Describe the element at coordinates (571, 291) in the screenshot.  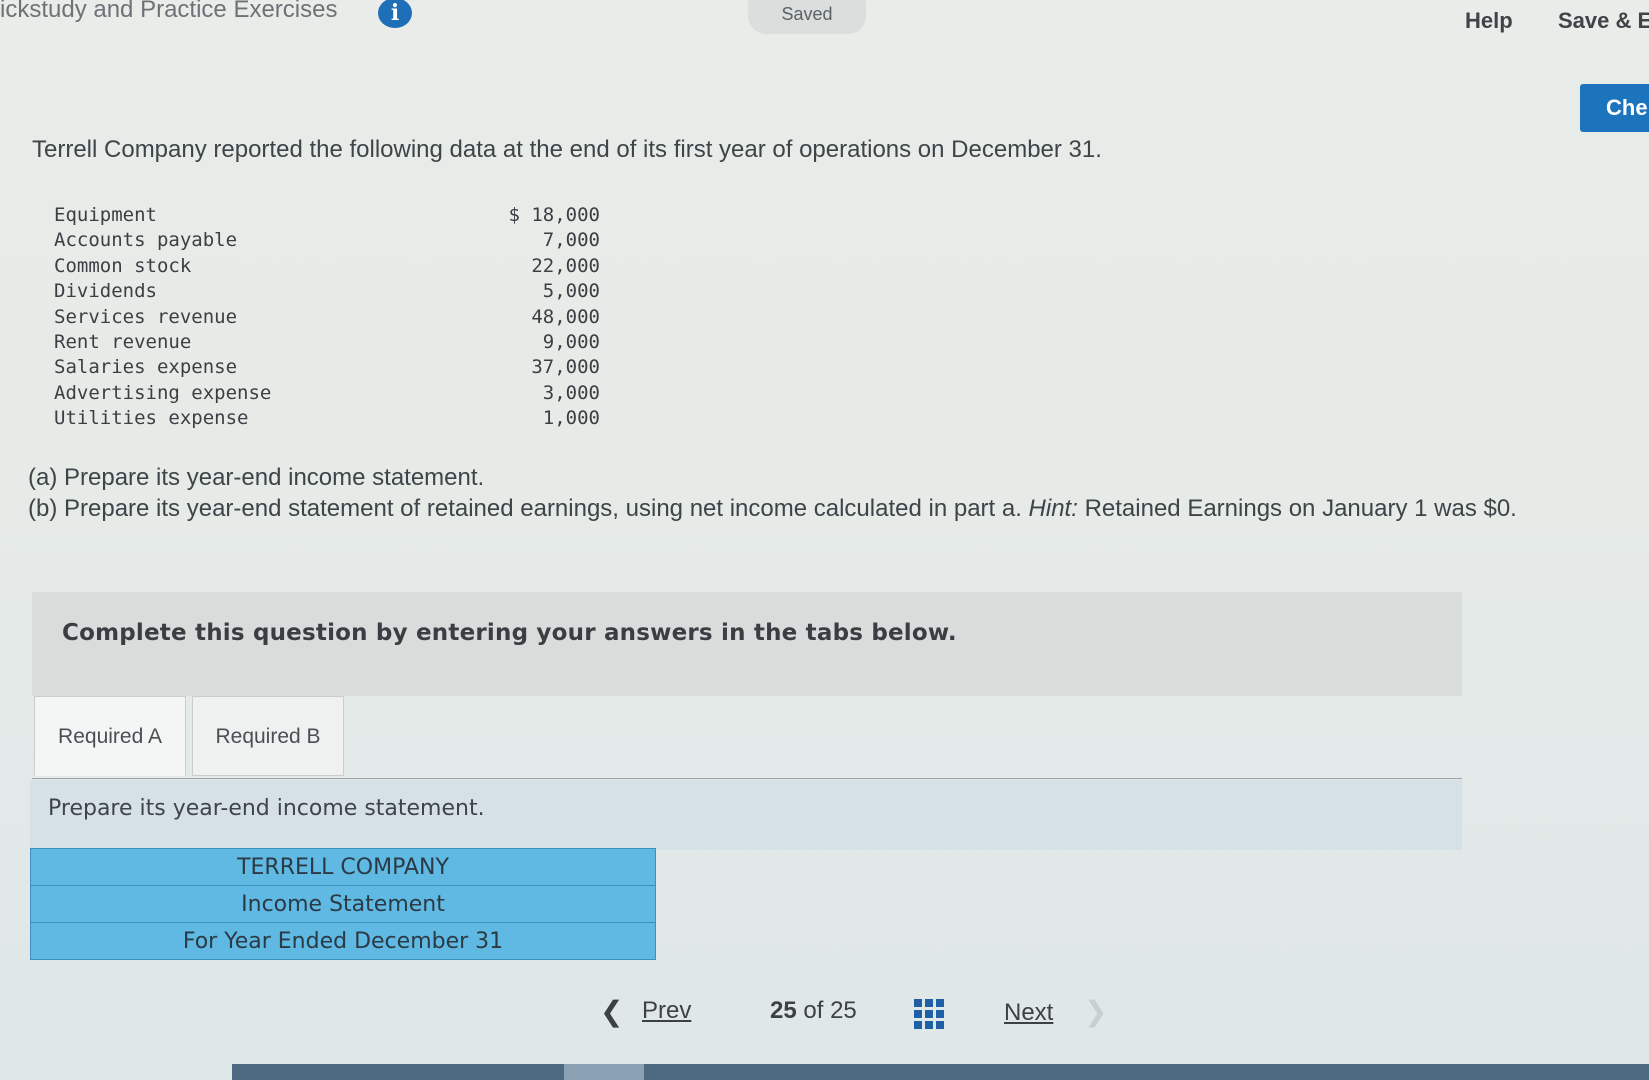
I see `account-amount: 5,000` at that location.